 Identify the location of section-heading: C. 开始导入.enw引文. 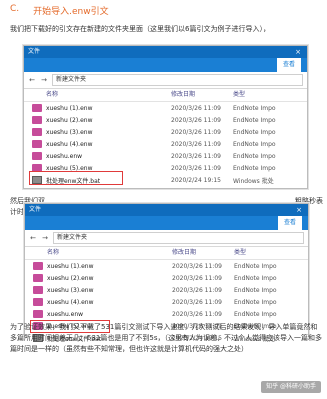
(59, 11).